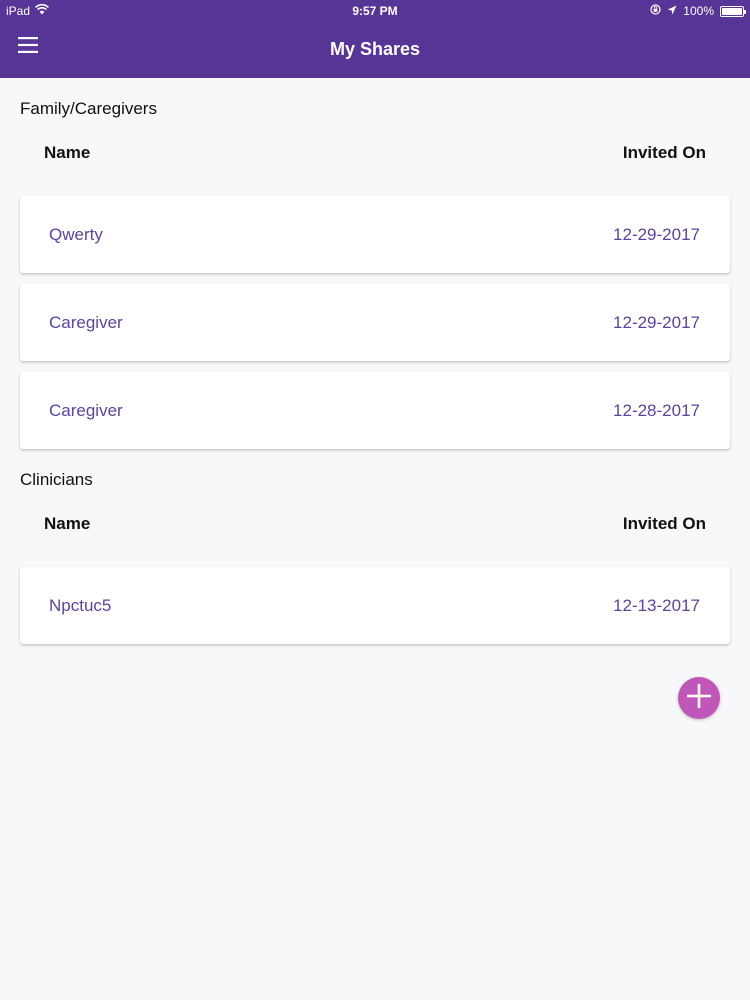 Image resolution: width=750 pixels, height=1000 pixels. I want to click on share-invited-date: 12-13-2017, so click(656, 605).